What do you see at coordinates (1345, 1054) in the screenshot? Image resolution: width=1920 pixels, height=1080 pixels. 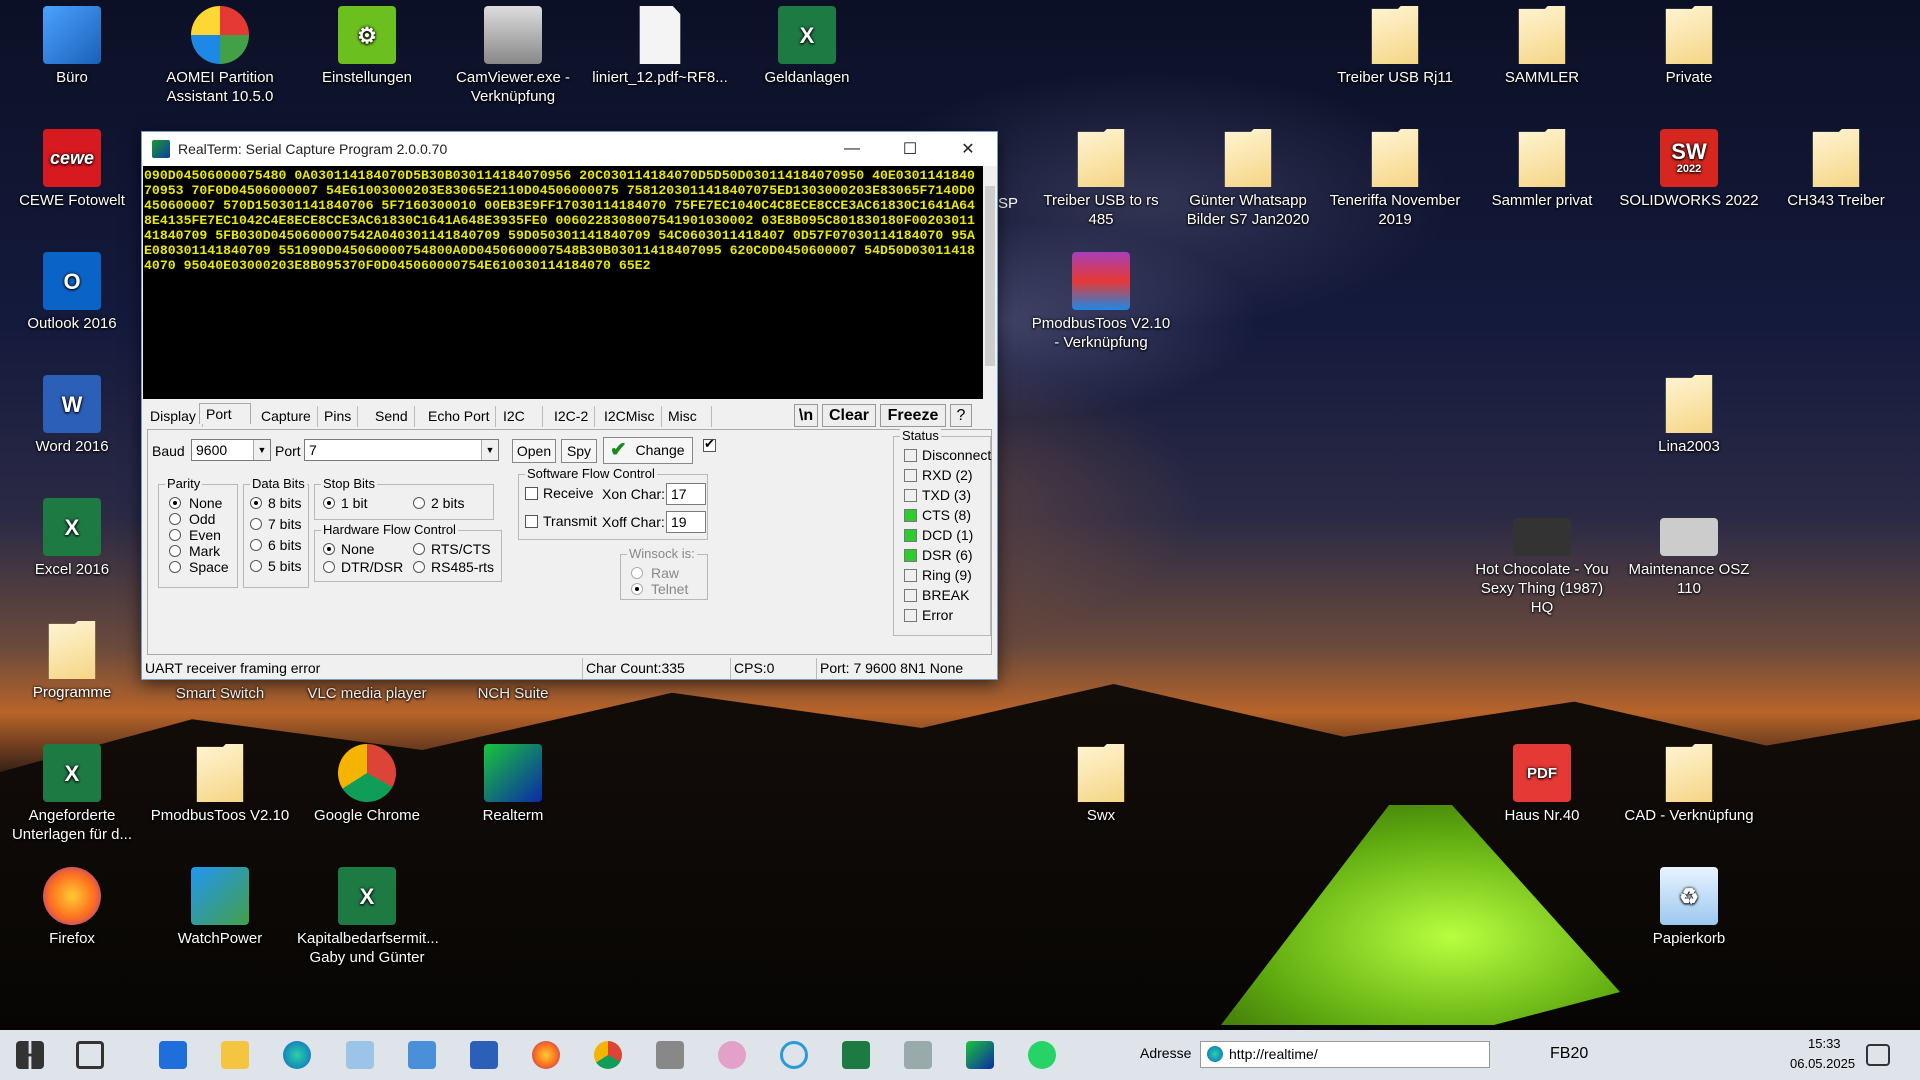 I see `address-input: http://realtime/` at bounding box center [1345, 1054].